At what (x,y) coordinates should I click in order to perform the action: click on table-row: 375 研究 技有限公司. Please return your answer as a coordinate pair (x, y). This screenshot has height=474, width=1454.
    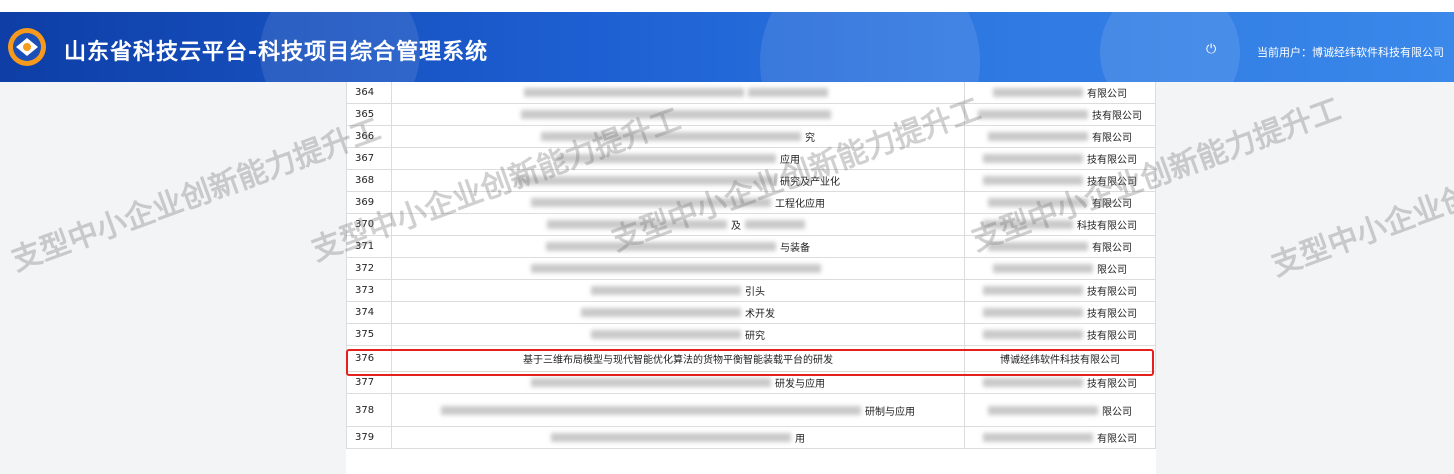
    Looking at the image, I should click on (751, 335).